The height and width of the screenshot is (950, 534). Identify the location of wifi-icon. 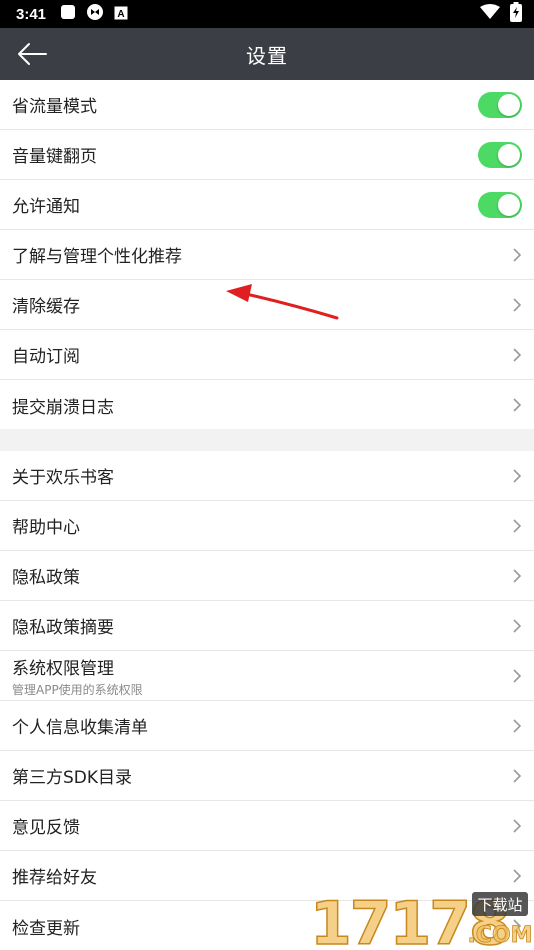
(490, 14).